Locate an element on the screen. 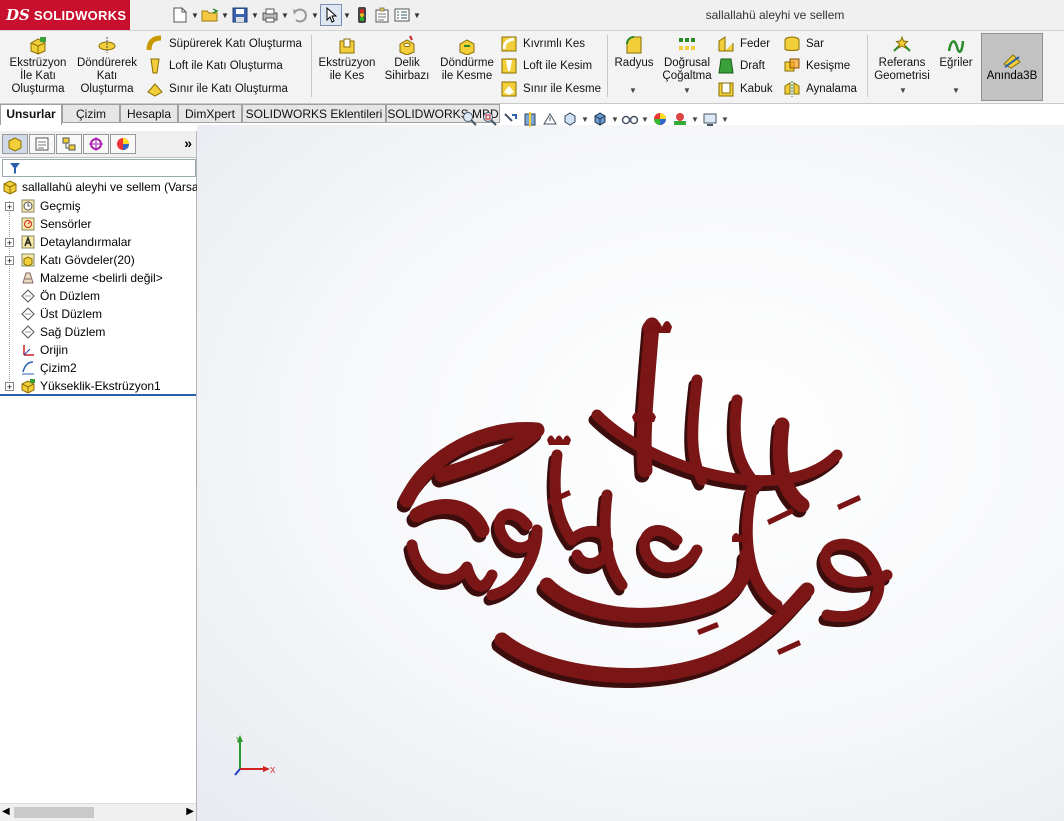 The width and height of the screenshot is (1064, 821). scroll-thumb is located at coordinates (54, 812).